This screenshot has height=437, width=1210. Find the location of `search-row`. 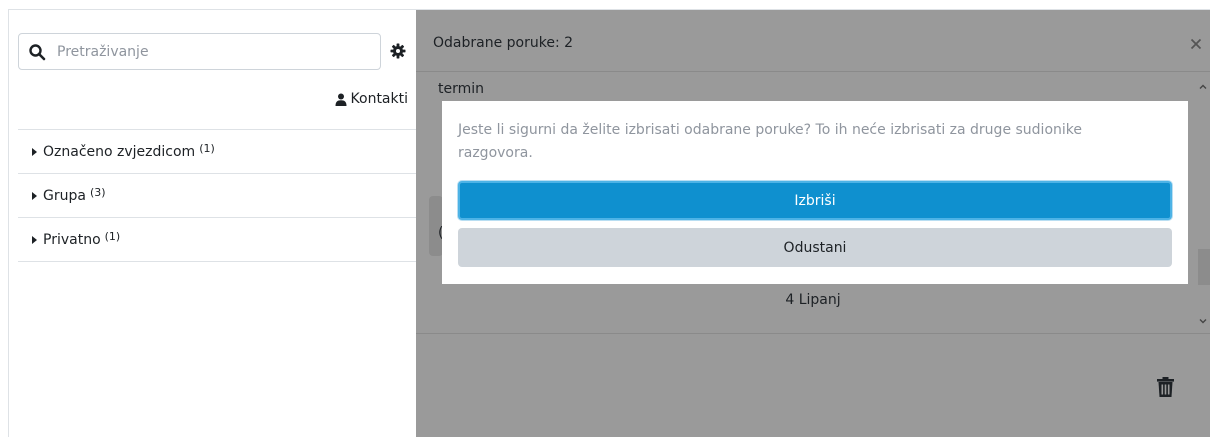

search-row is located at coordinates (213, 47).